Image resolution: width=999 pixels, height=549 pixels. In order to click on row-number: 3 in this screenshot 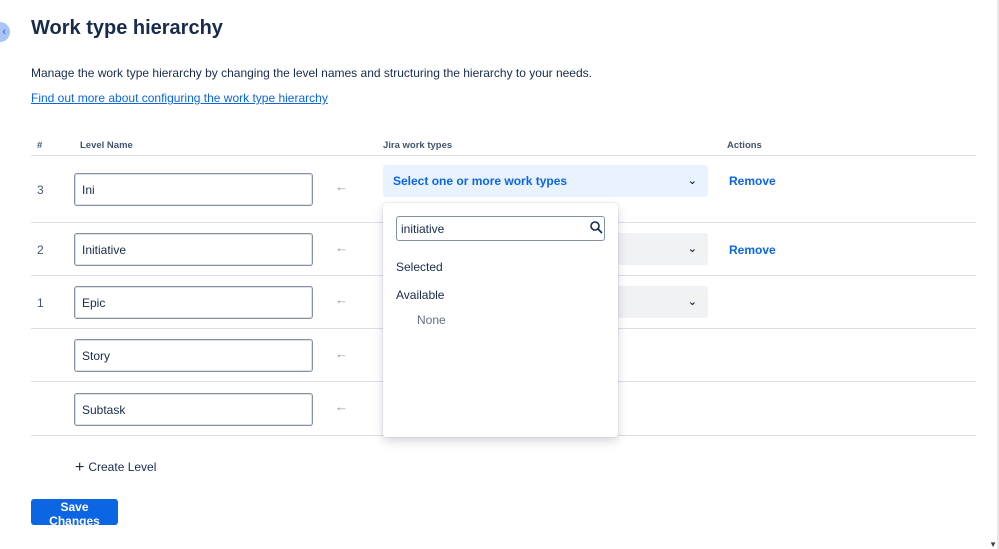, I will do `click(40, 190)`.